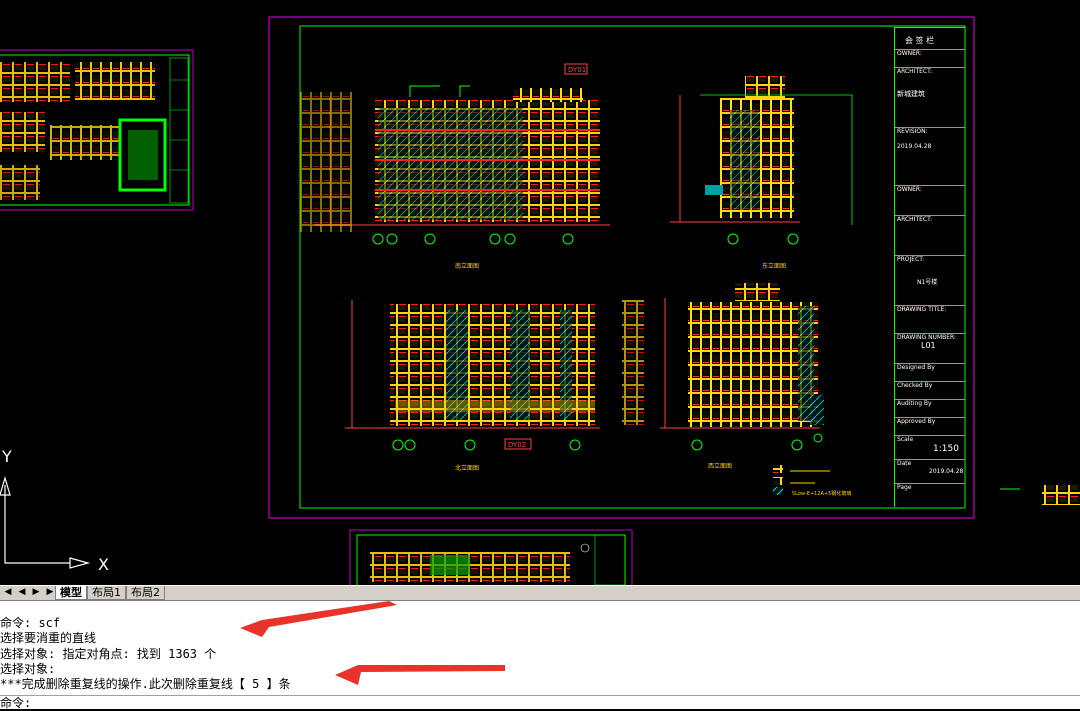 Image resolution: width=1080 pixels, height=711 pixels. Describe the element at coordinates (930, 408) in the screenshot. I see `tb-auditing-row: Auditing By` at that location.